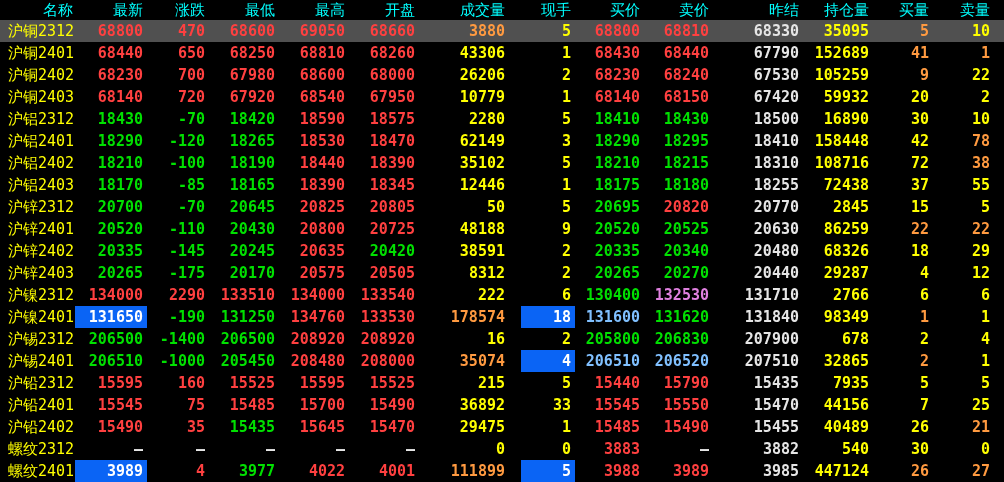  I want to click on cell-value: 133540, so click(387, 295).